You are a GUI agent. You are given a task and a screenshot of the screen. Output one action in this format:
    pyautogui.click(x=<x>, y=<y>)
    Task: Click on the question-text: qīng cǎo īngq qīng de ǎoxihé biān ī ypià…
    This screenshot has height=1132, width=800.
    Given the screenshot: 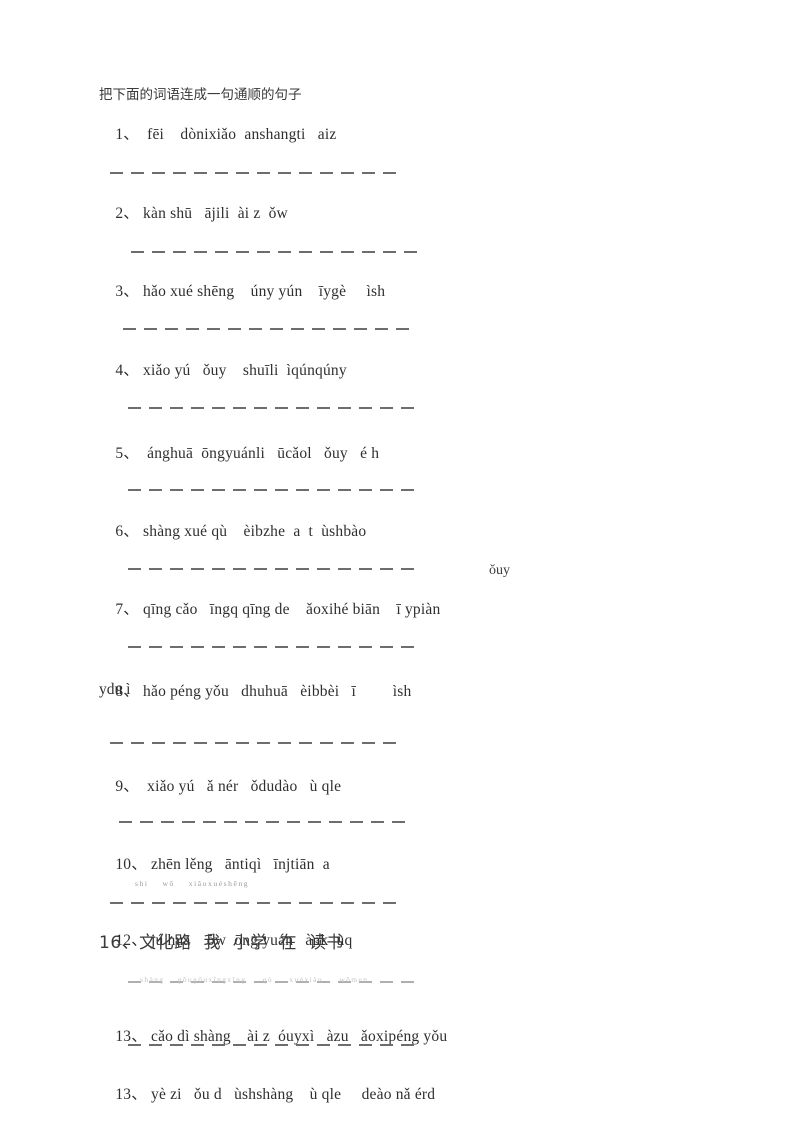 What is the action you would take?
    pyautogui.click(x=289, y=610)
    